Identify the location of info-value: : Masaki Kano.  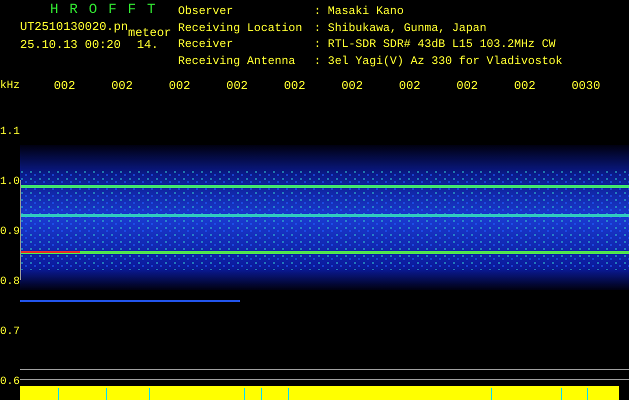
(359, 13).